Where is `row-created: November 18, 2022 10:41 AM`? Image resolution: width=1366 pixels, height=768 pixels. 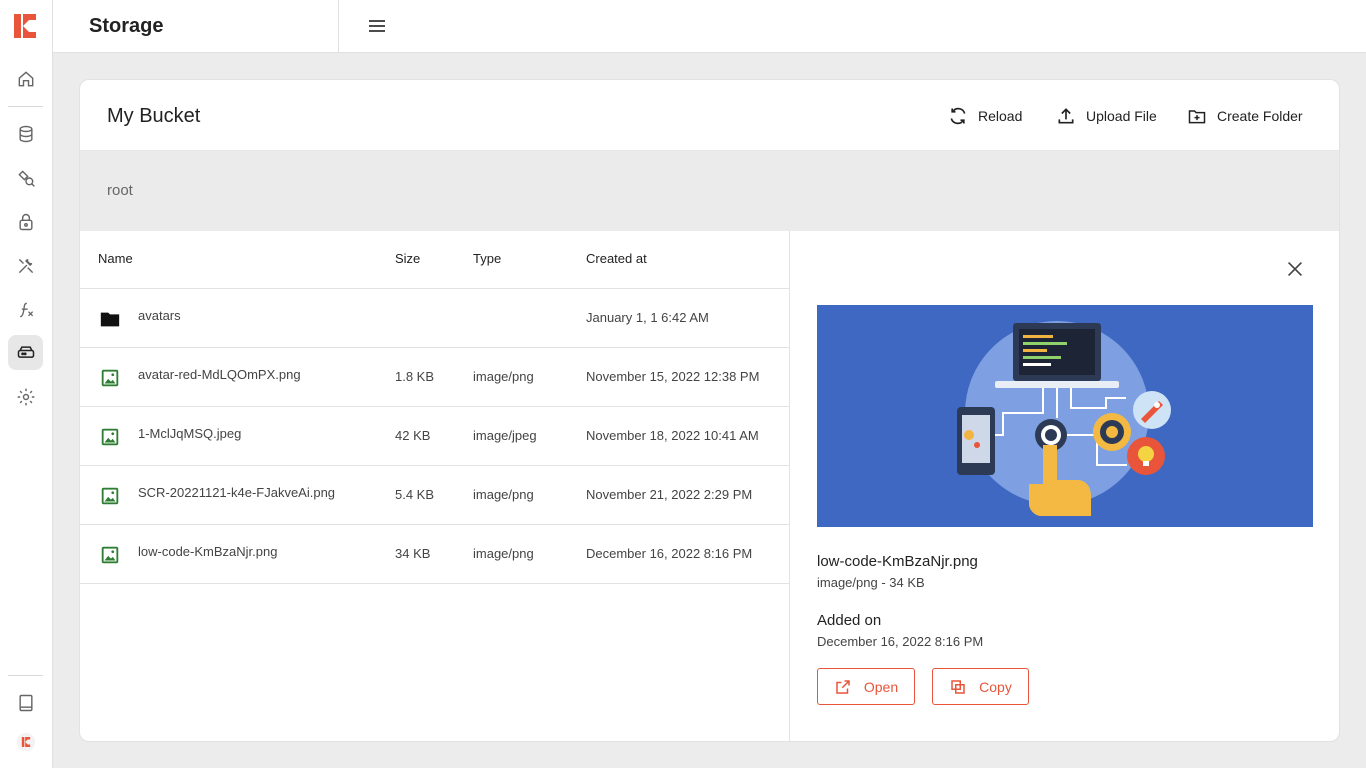
row-created: November 18, 2022 10:41 AM is located at coordinates (672, 435).